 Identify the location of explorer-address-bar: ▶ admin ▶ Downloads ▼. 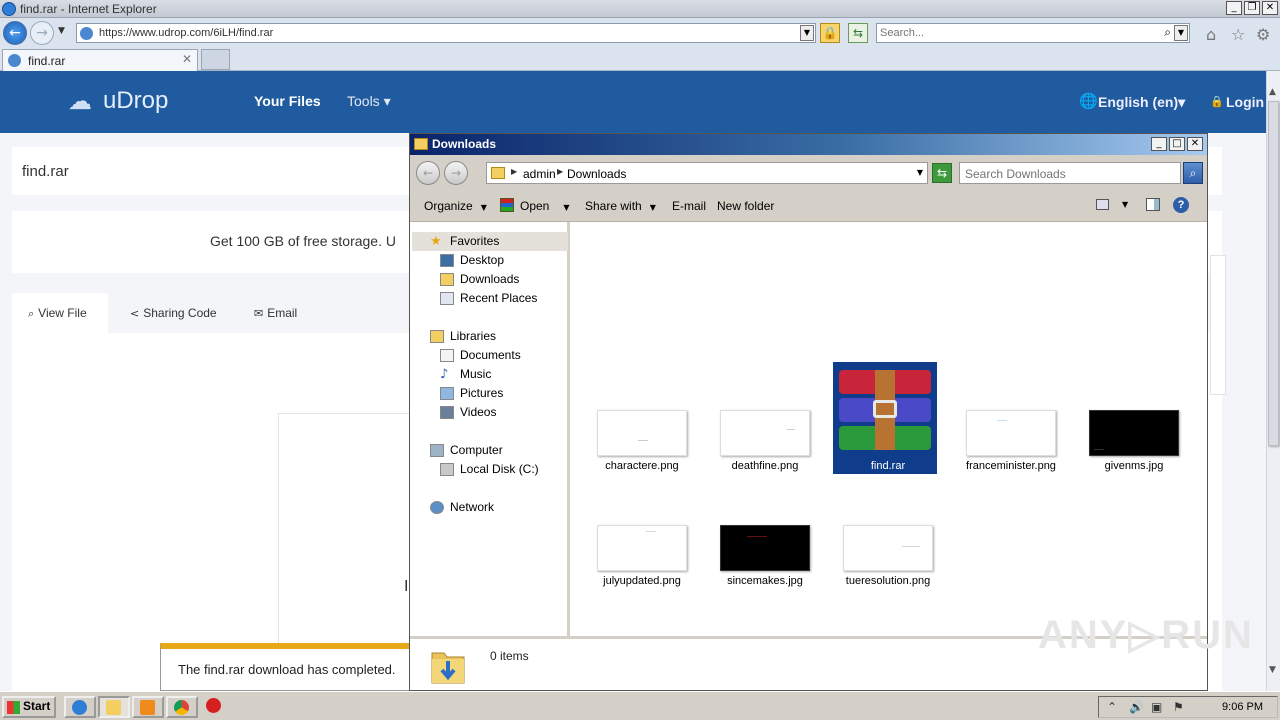
(707, 173).